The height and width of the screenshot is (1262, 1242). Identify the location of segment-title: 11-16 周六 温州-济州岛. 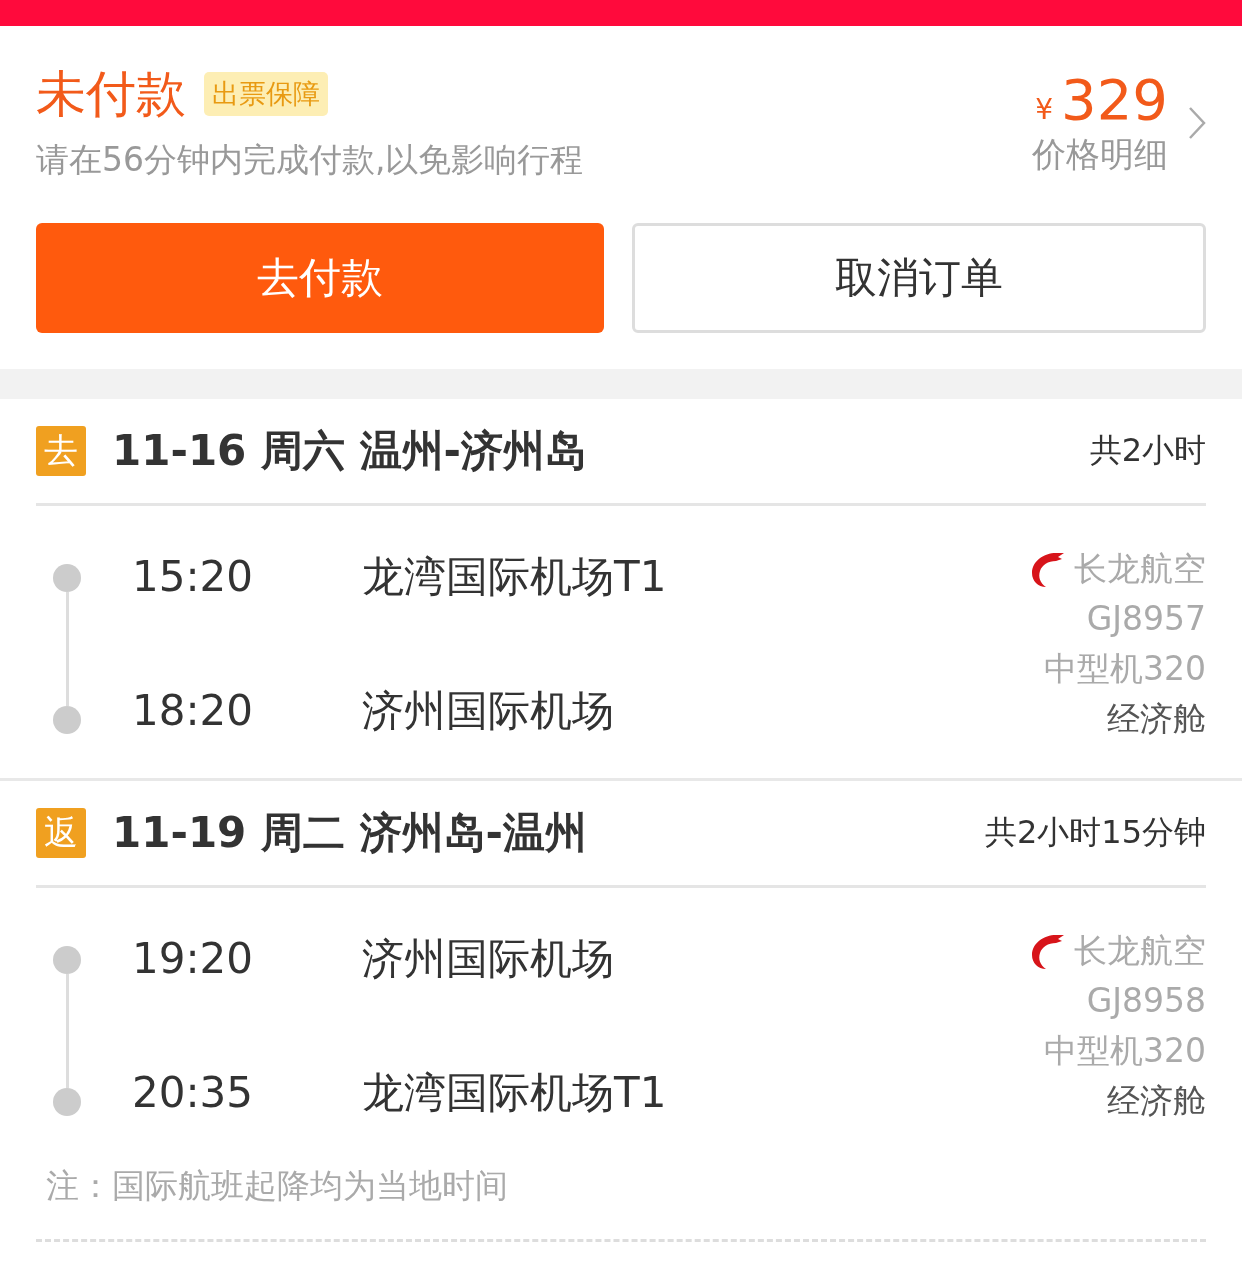
(350, 451).